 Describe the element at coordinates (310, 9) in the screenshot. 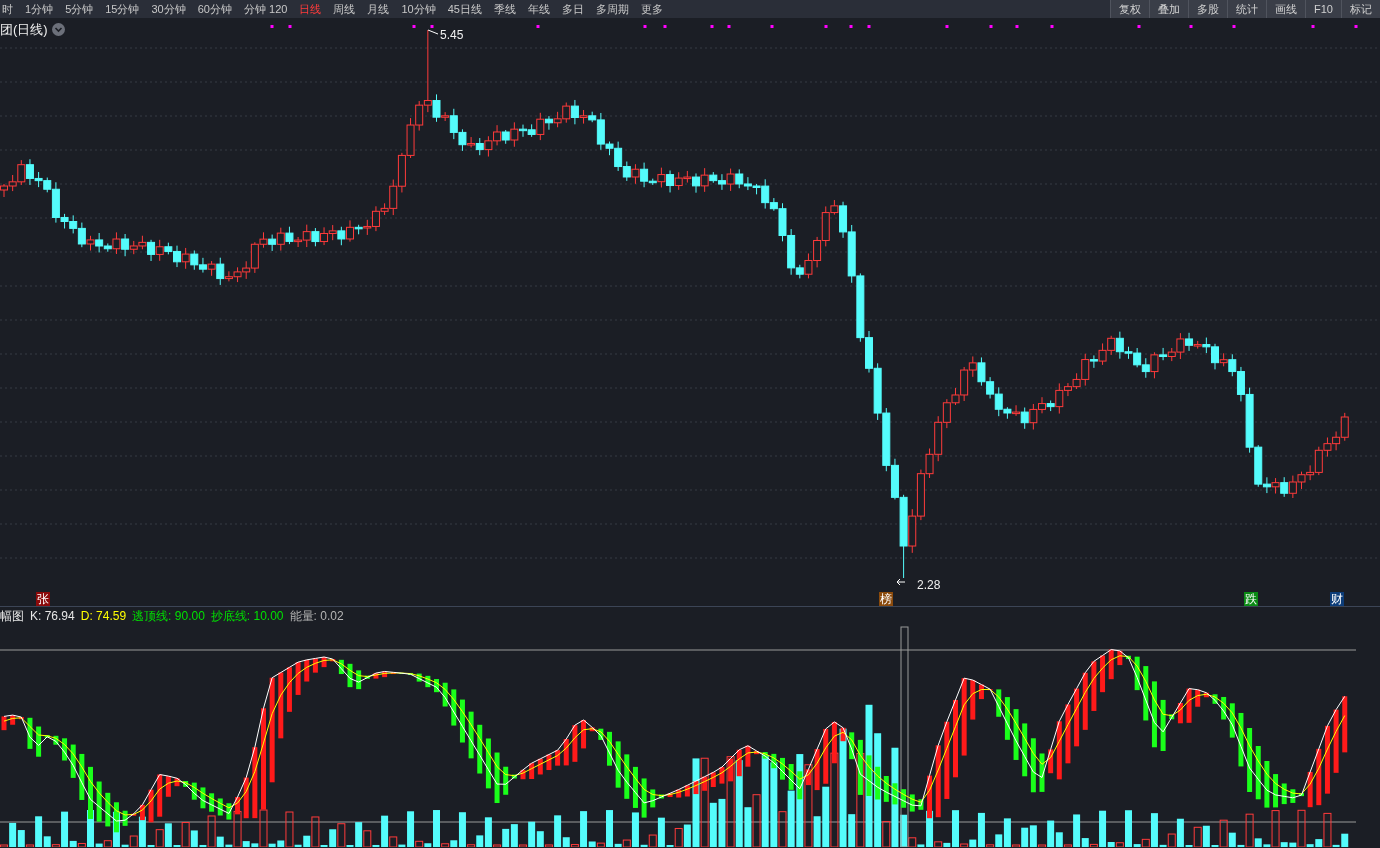

I see `period-tab: 日线` at that location.